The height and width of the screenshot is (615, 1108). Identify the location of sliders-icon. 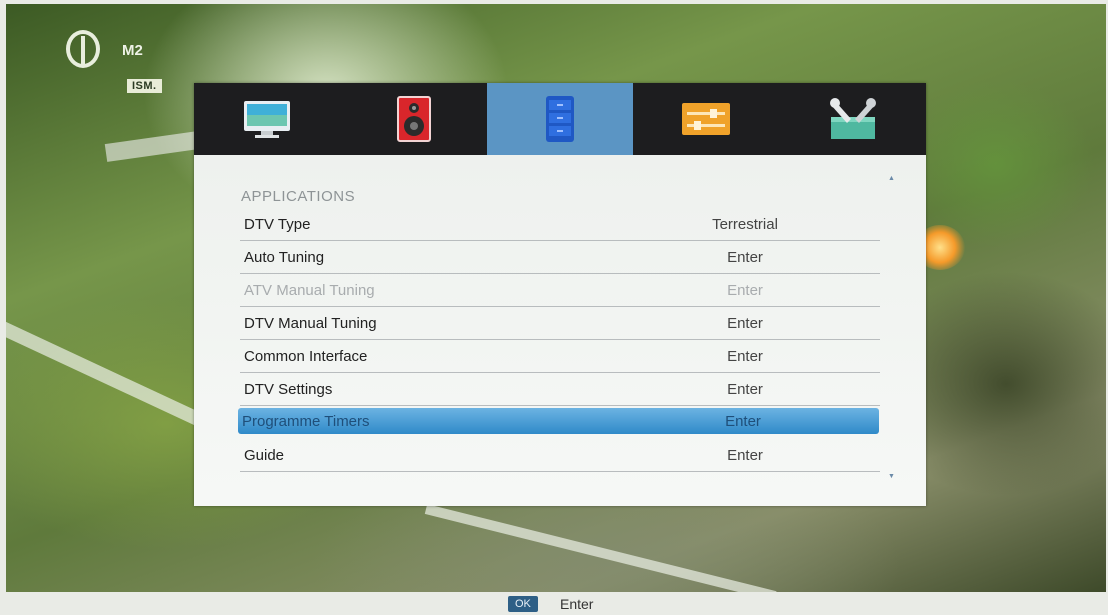
(706, 119).